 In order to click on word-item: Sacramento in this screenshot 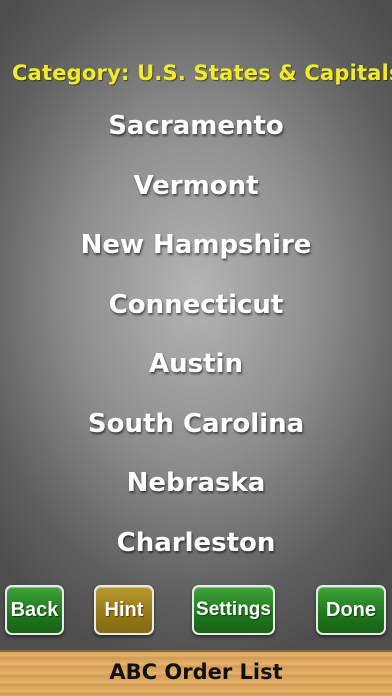, I will do `click(196, 131)`.